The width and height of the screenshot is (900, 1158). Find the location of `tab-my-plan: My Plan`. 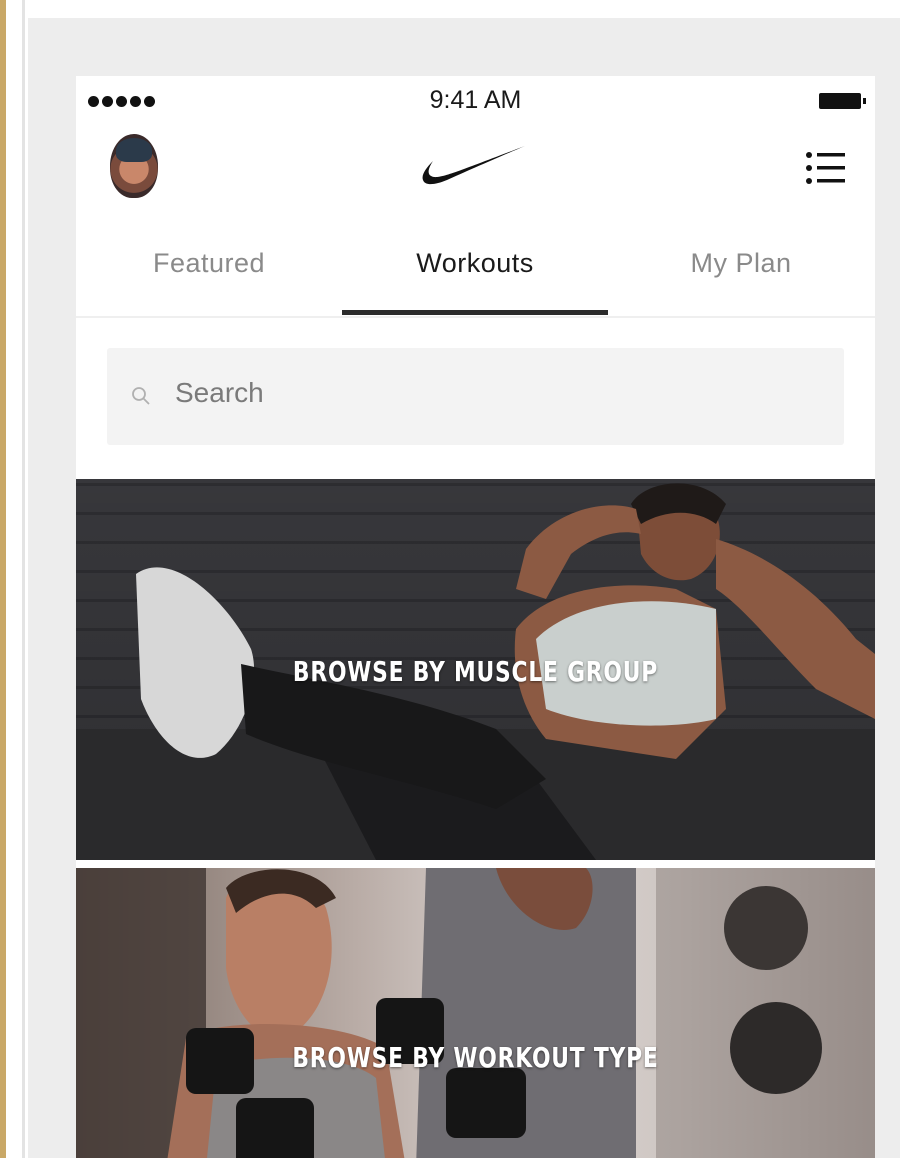

tab-my-plan: My Plan is located at coordinates (741, 263).